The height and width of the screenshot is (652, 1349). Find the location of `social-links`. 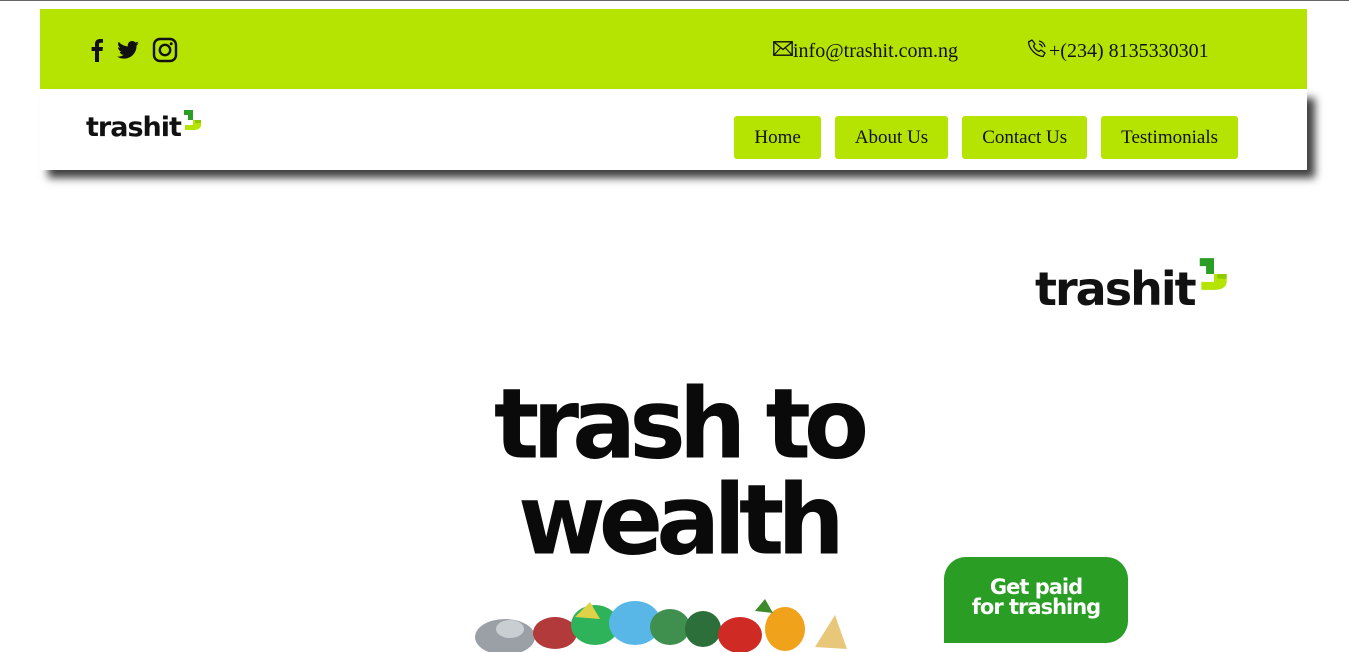

social-links is located at coordinates (134, 50).